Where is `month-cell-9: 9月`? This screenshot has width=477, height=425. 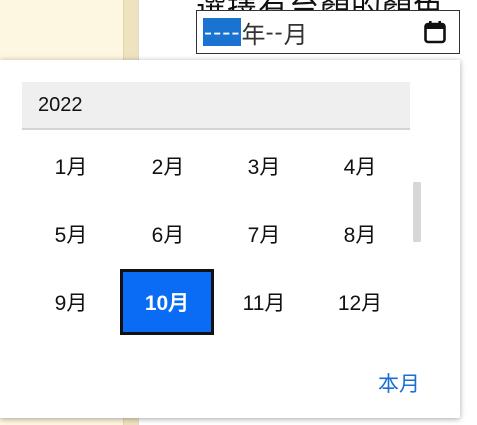 month-cell-9: 9月 is located at coordinates (71, 302).